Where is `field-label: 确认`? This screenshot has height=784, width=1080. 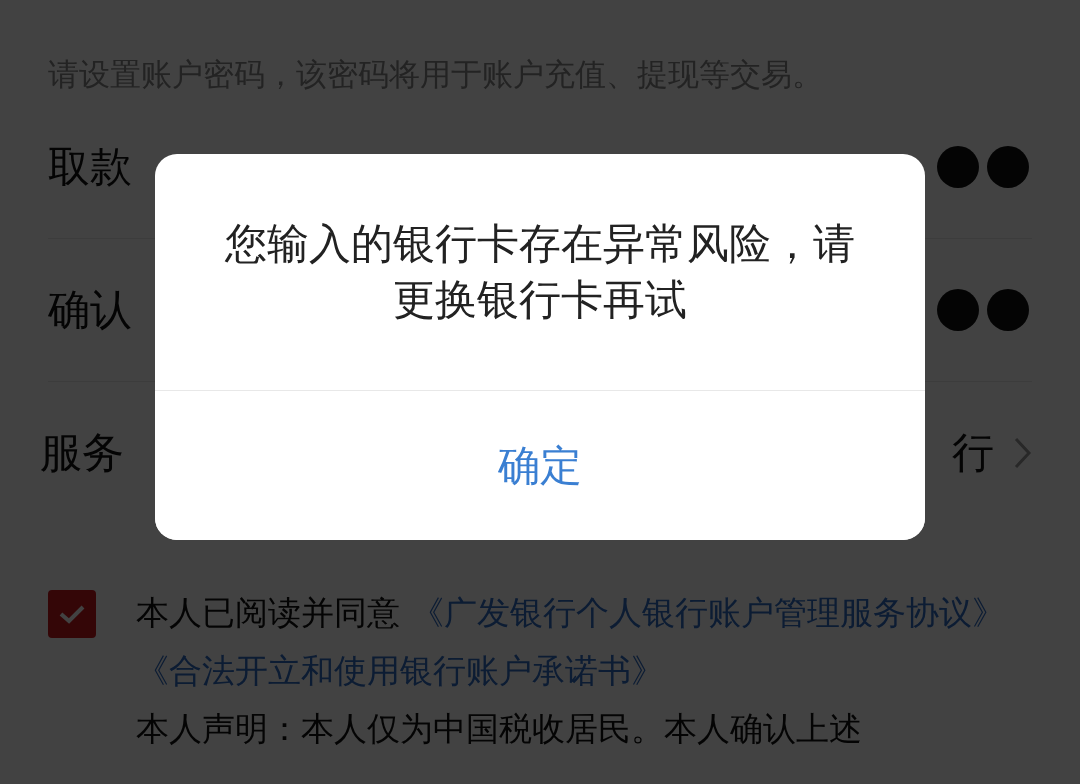 field-label: 确认 is located at coordinates (90, 310).